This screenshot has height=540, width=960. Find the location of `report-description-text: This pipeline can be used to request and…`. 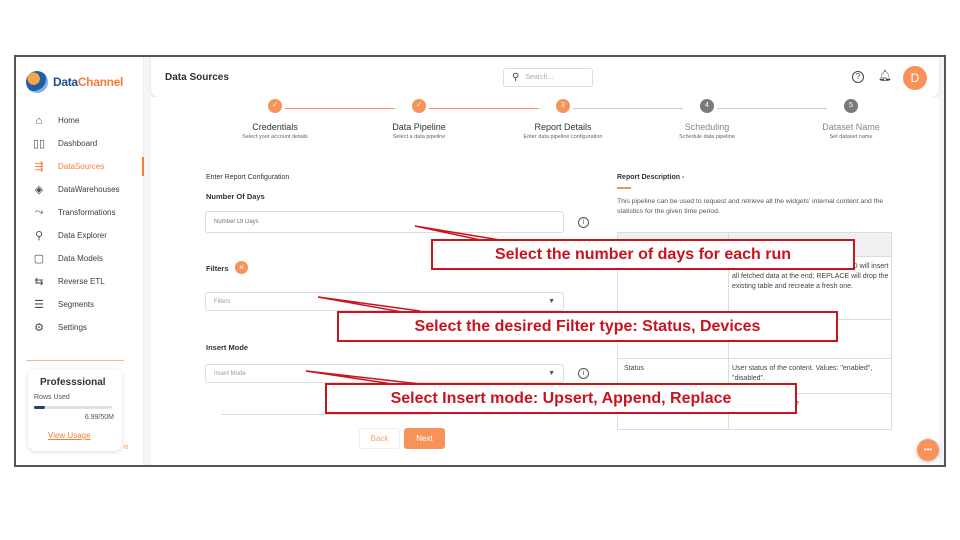

report-description-text: This pipeline can be used to request and… is located at coordinates (750, 206).